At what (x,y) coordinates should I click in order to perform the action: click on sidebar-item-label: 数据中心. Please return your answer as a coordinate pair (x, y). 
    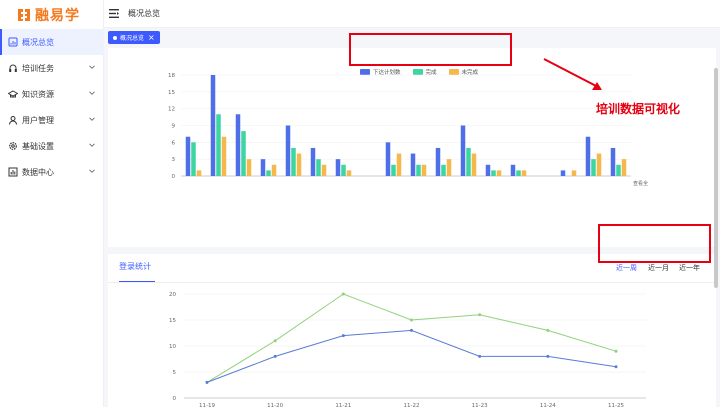
    Looking at the image, I should click on (38, 172).